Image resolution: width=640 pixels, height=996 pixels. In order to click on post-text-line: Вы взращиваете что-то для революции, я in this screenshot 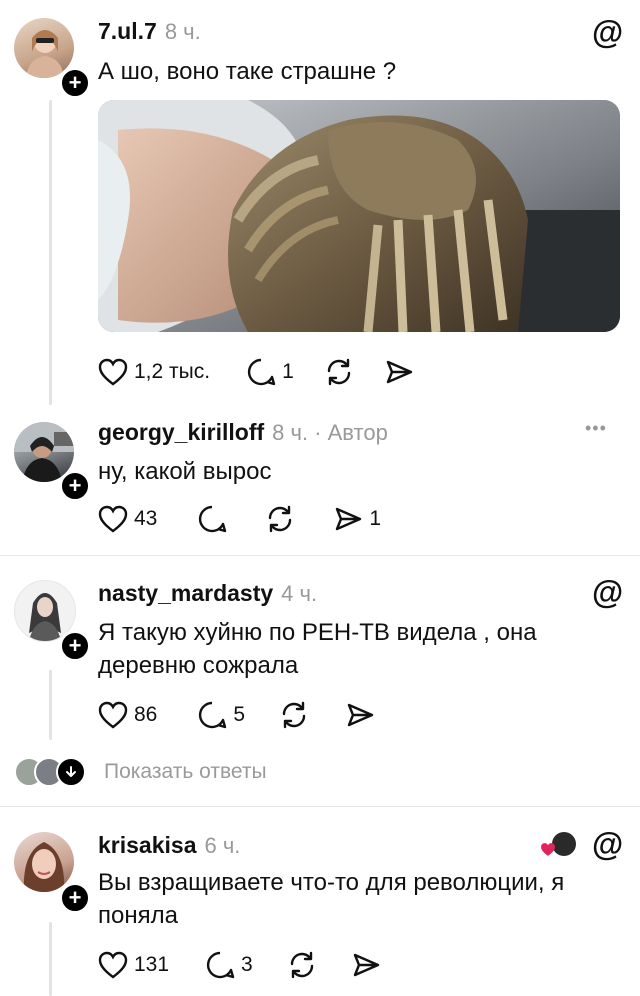, I will do `click(331, 882)`.